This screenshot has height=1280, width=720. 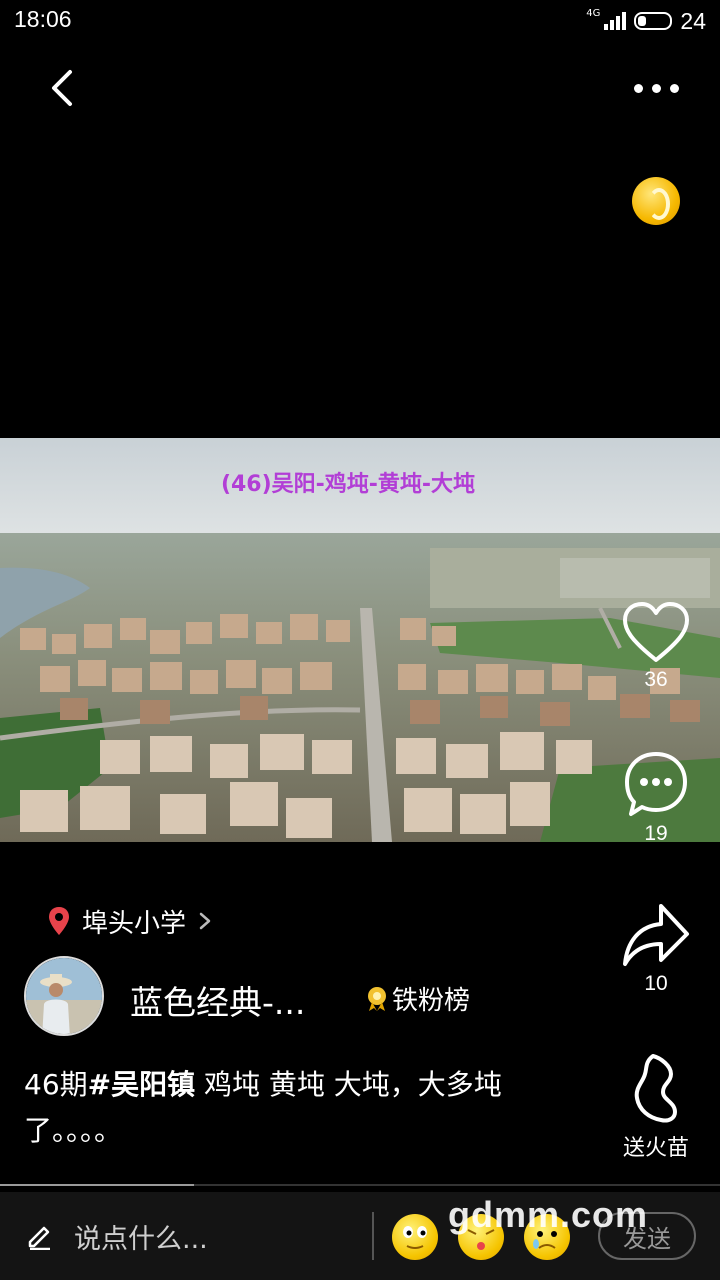 What do you see at coordinates (304, 1108) in the screenshot?
I see `post-caption: 46期#吴阳镇 鸡坉 黄坉 大坉，大多坉了。。。。` at bounding box center [304, 1108].